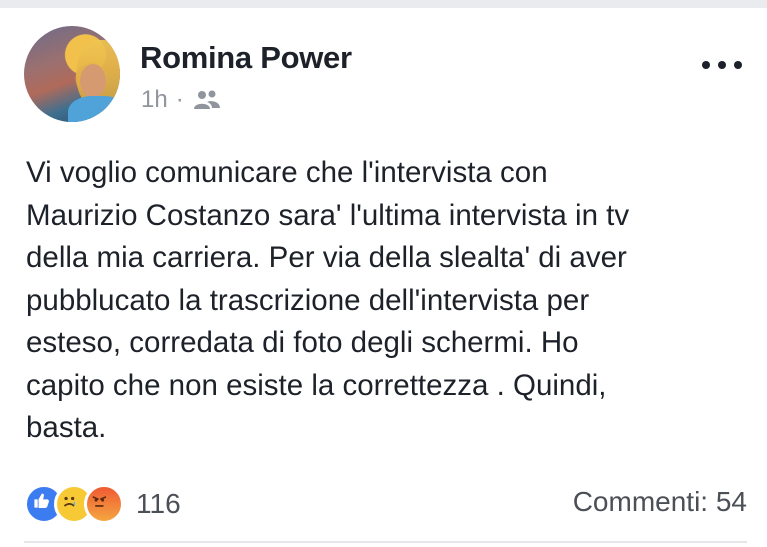 This screenshot has width=767, height=547. Describe the element at coordinates (154, 100) in the screenshot. I see `timestamp: 1h` at that location.